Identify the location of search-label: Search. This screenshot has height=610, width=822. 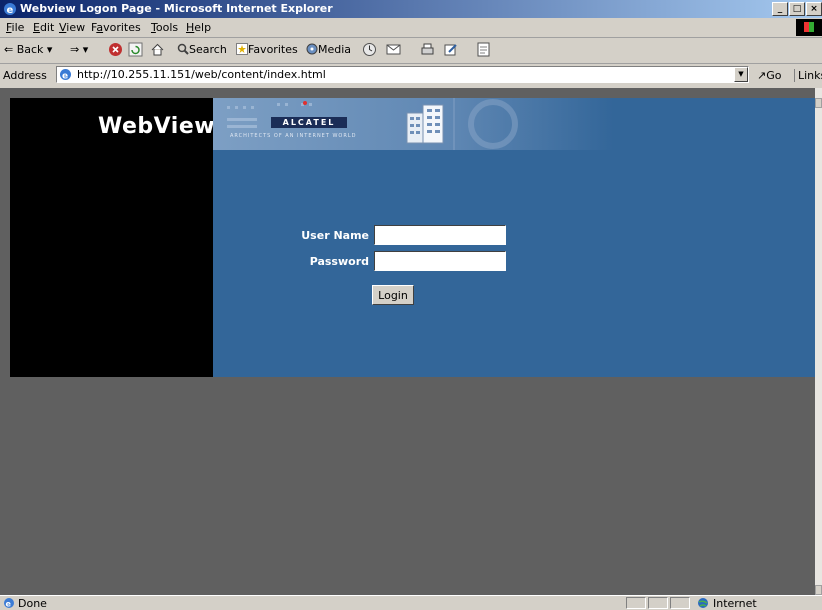
(208, 49).